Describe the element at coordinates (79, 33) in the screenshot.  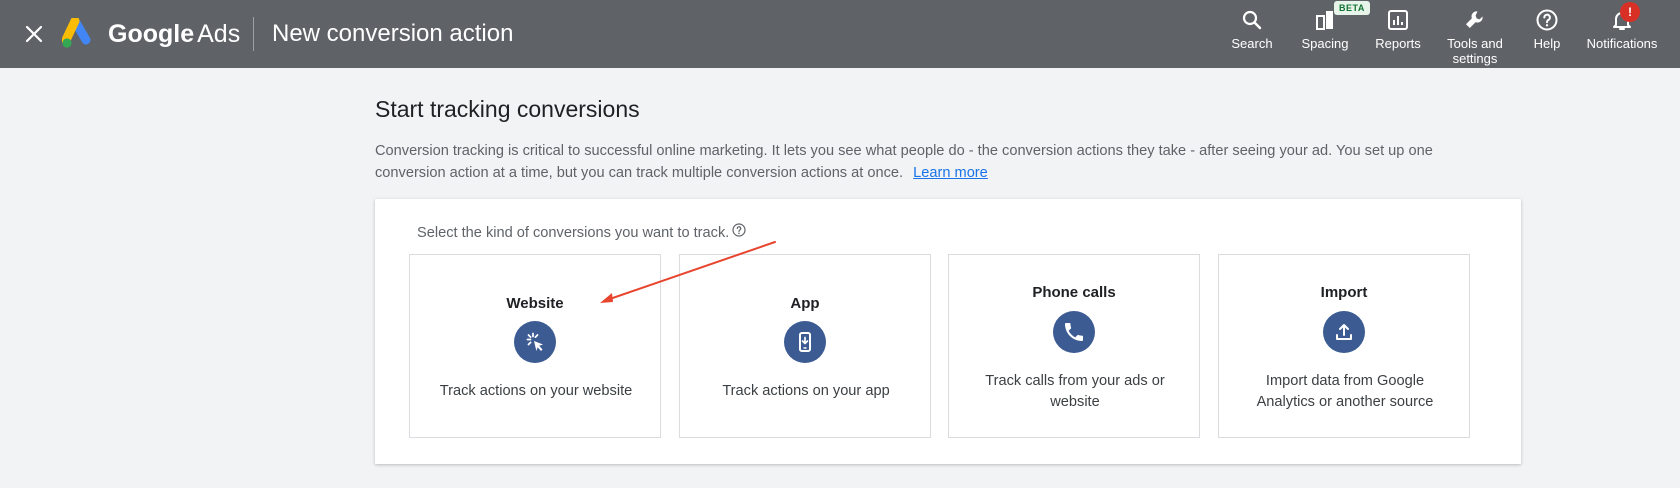
I see `google-ads-logo-icon` at that location.